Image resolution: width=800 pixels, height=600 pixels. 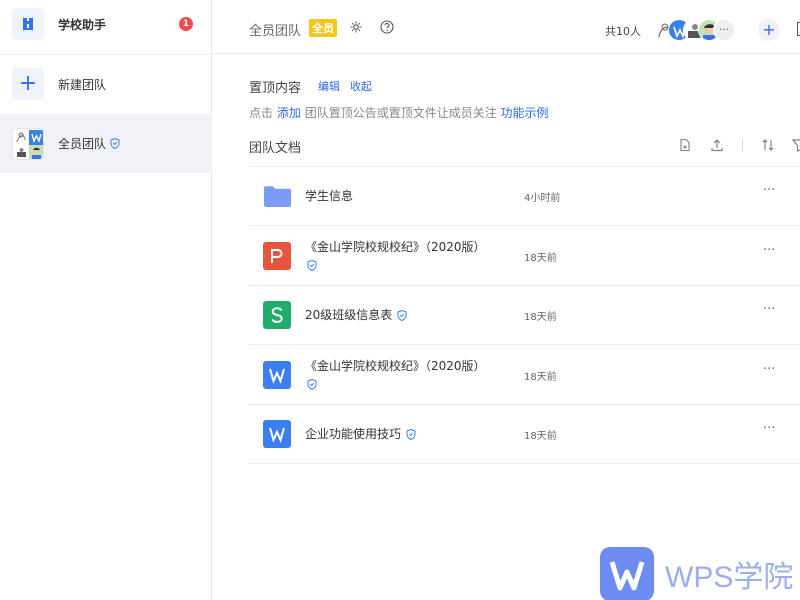 What do you see at coordinates (261, 113) in the screenshot?
I see `pinned-desc-prefix: 点击` at bounding box center [261, 113].